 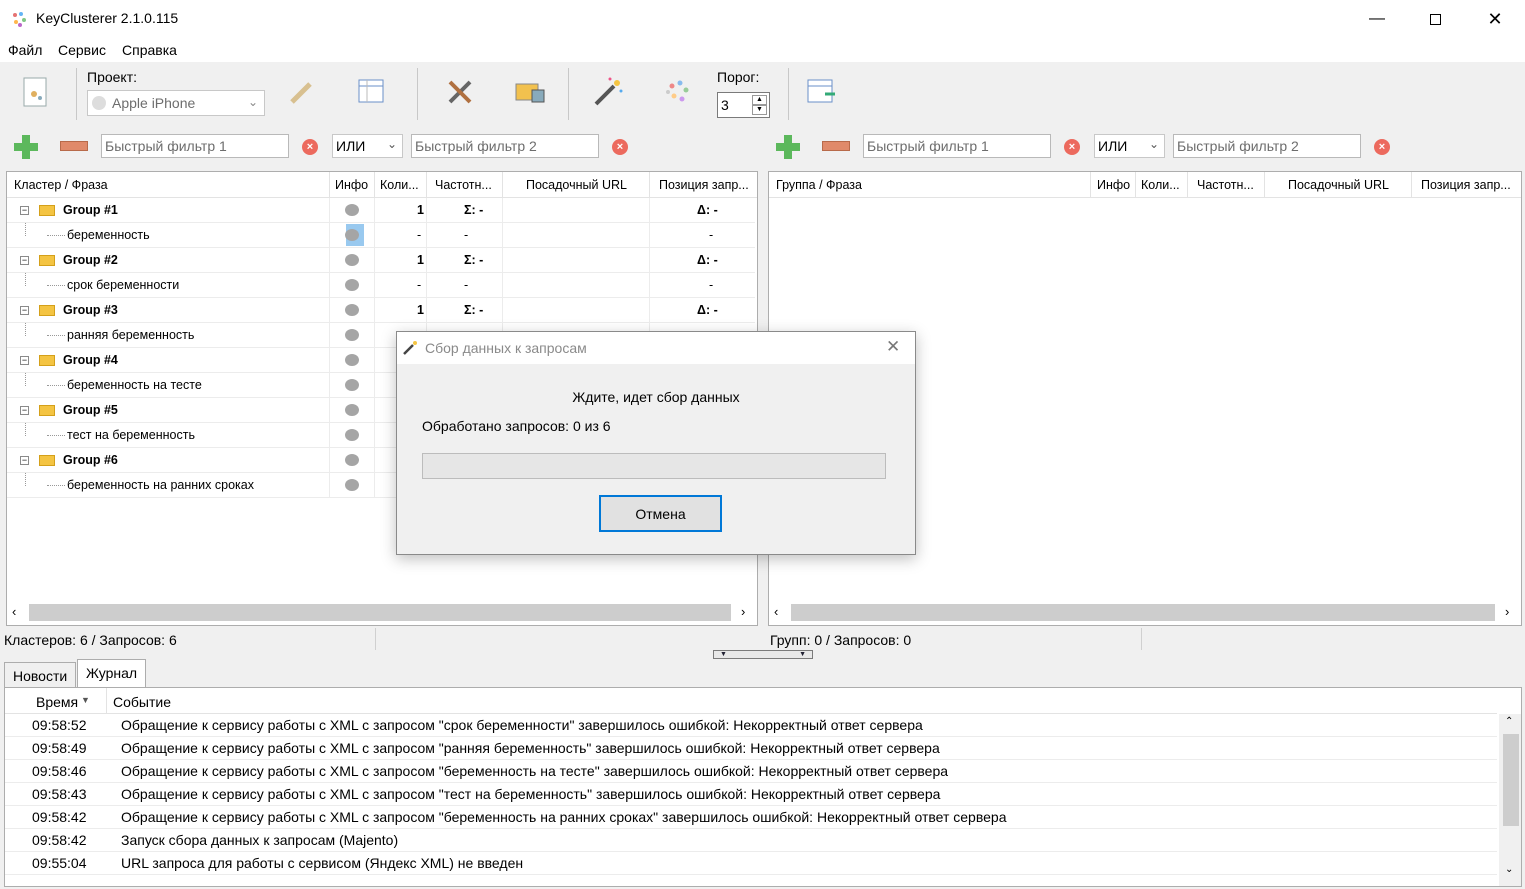 What do you see at coordinates (678, 92) in the screenshot?
I see `cluster-icon` at bounding box center [678, 92].